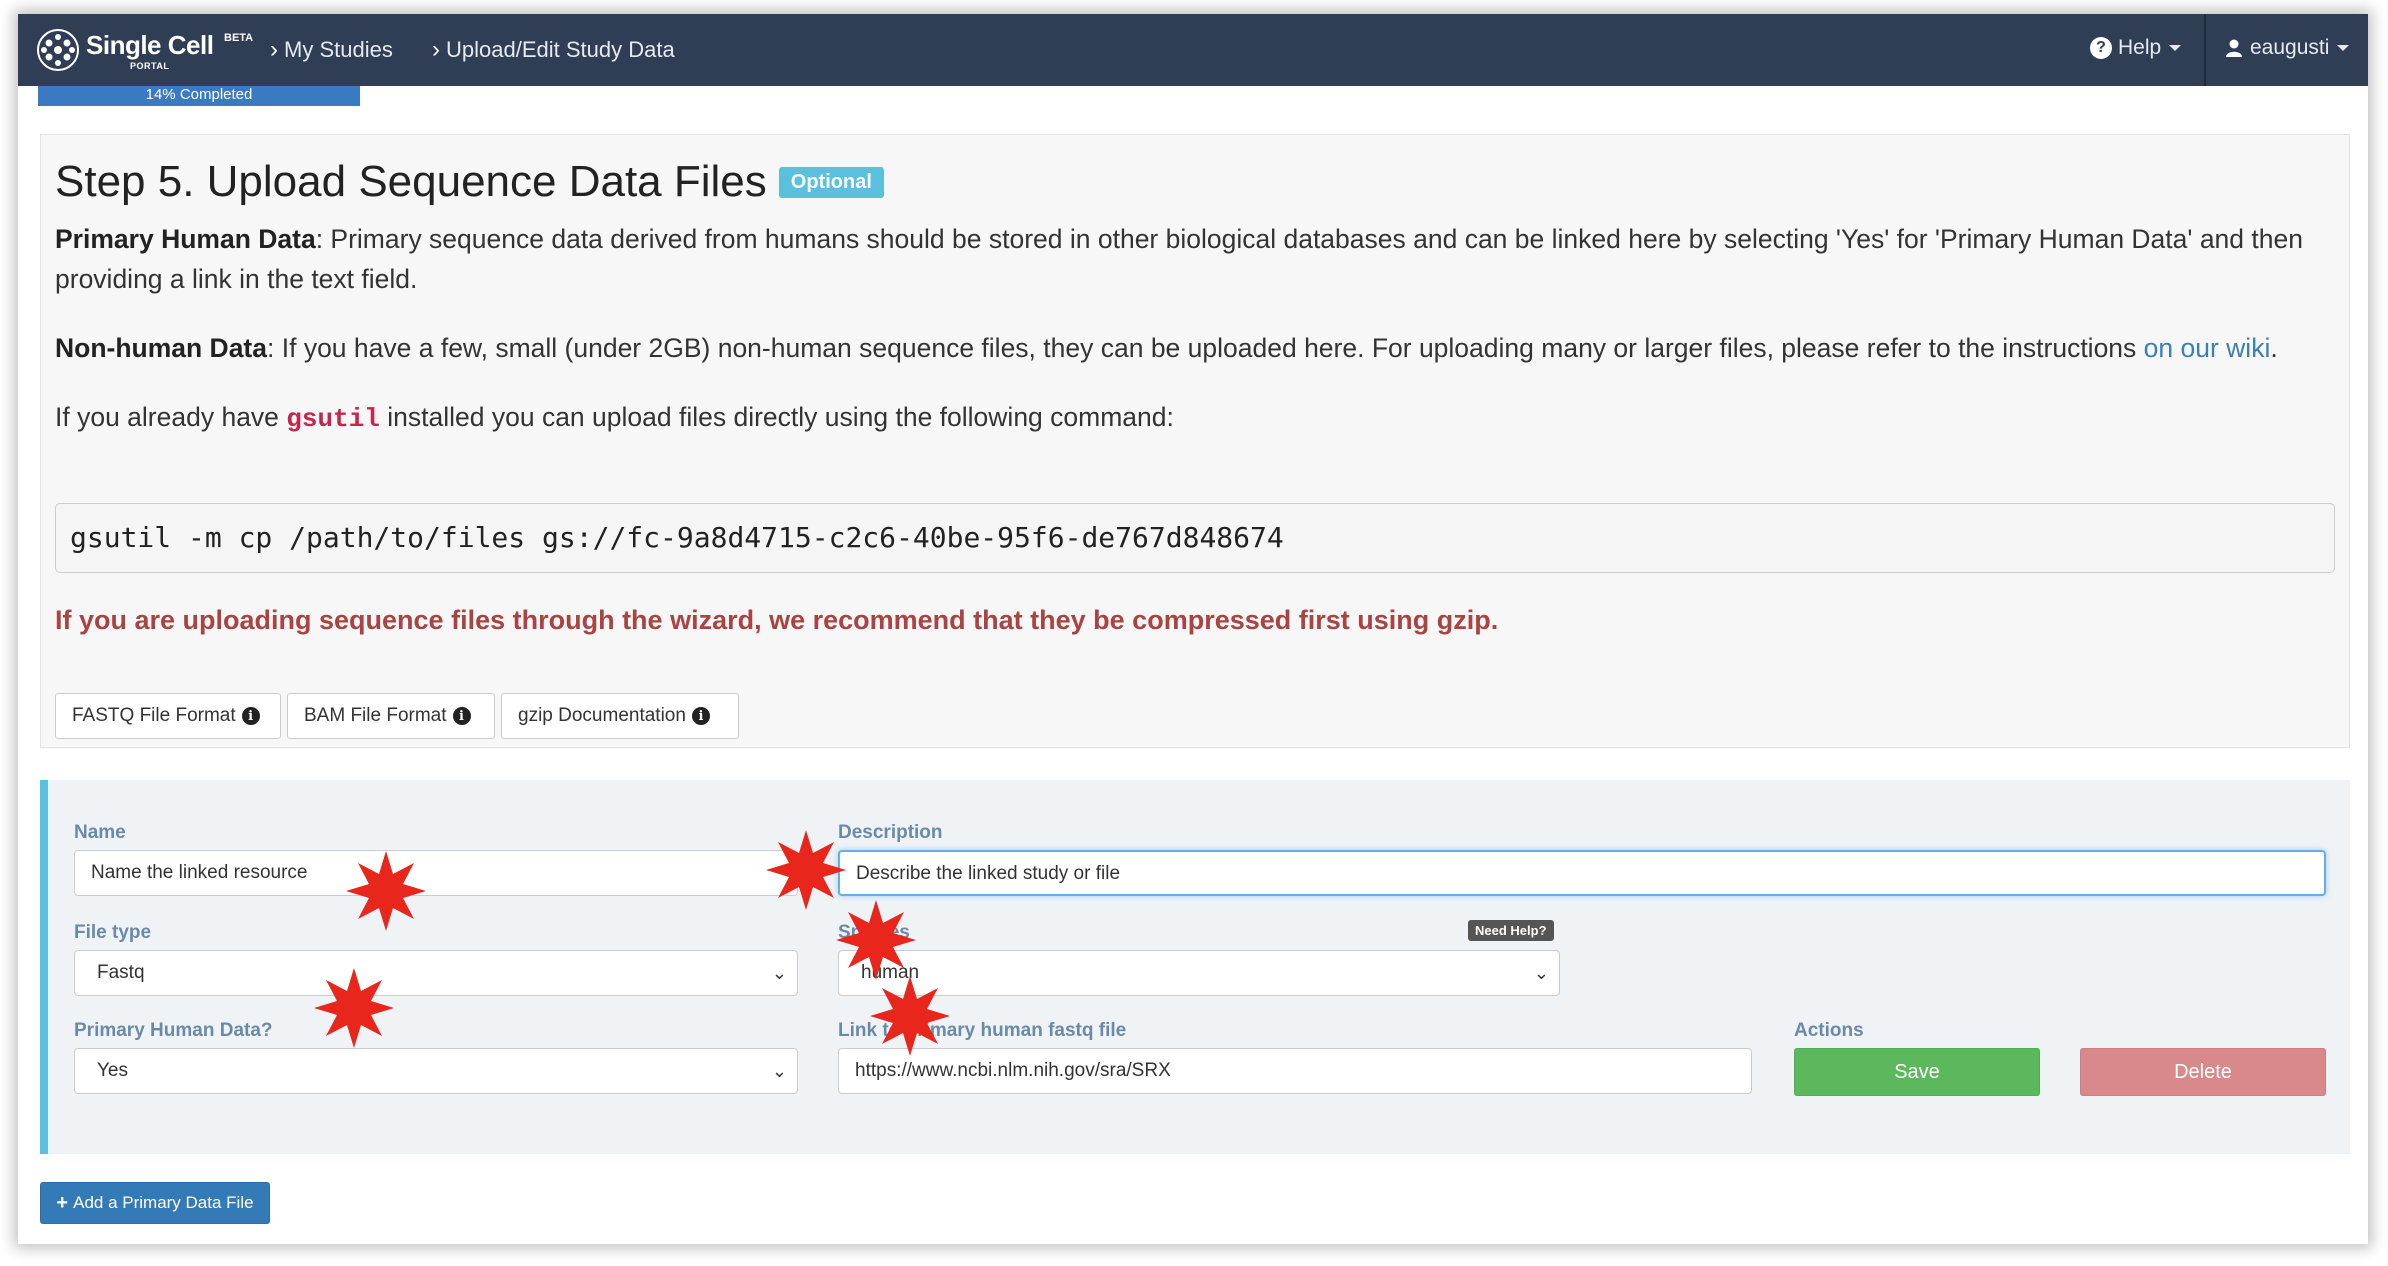  I want to click on user-icon, so click(2234, 48).